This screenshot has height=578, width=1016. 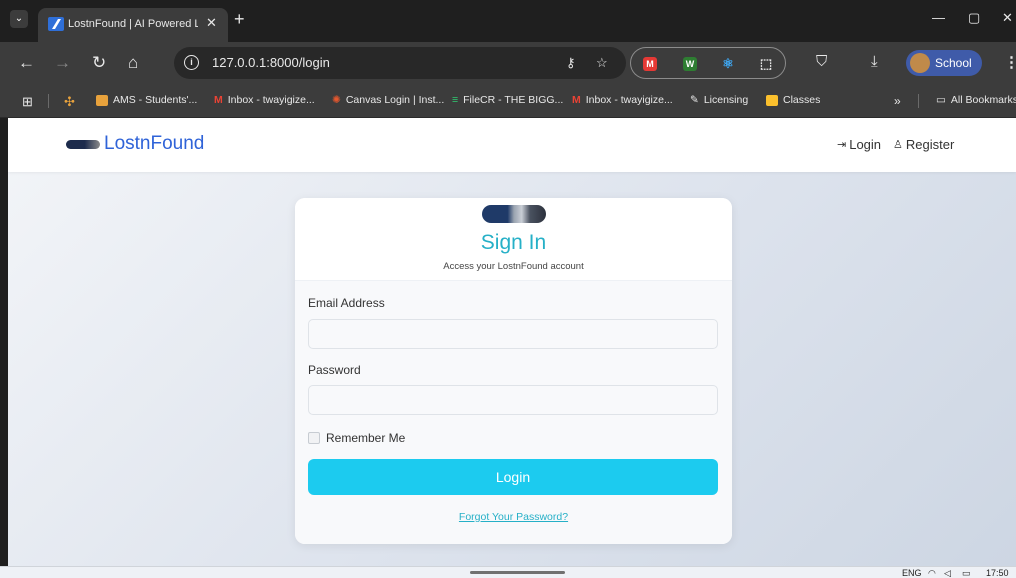 I want to click on remember-checkbox, so click(x=314, y=438).